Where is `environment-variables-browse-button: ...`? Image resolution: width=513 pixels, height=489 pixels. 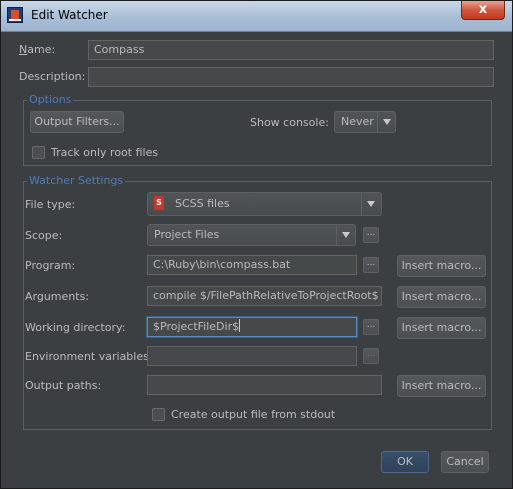 environment-variables-browse-button: ... is located at coordinates (371, 356).